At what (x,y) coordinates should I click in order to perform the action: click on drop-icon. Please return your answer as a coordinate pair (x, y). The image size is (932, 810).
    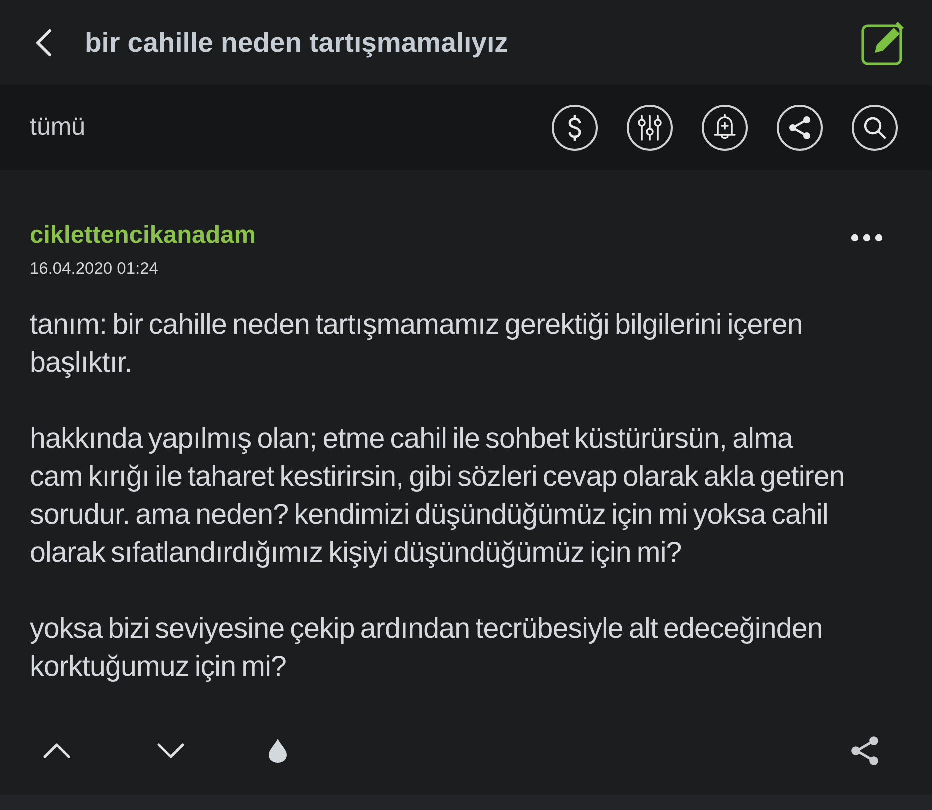
    Looking at the image, I should click on (278, 751).